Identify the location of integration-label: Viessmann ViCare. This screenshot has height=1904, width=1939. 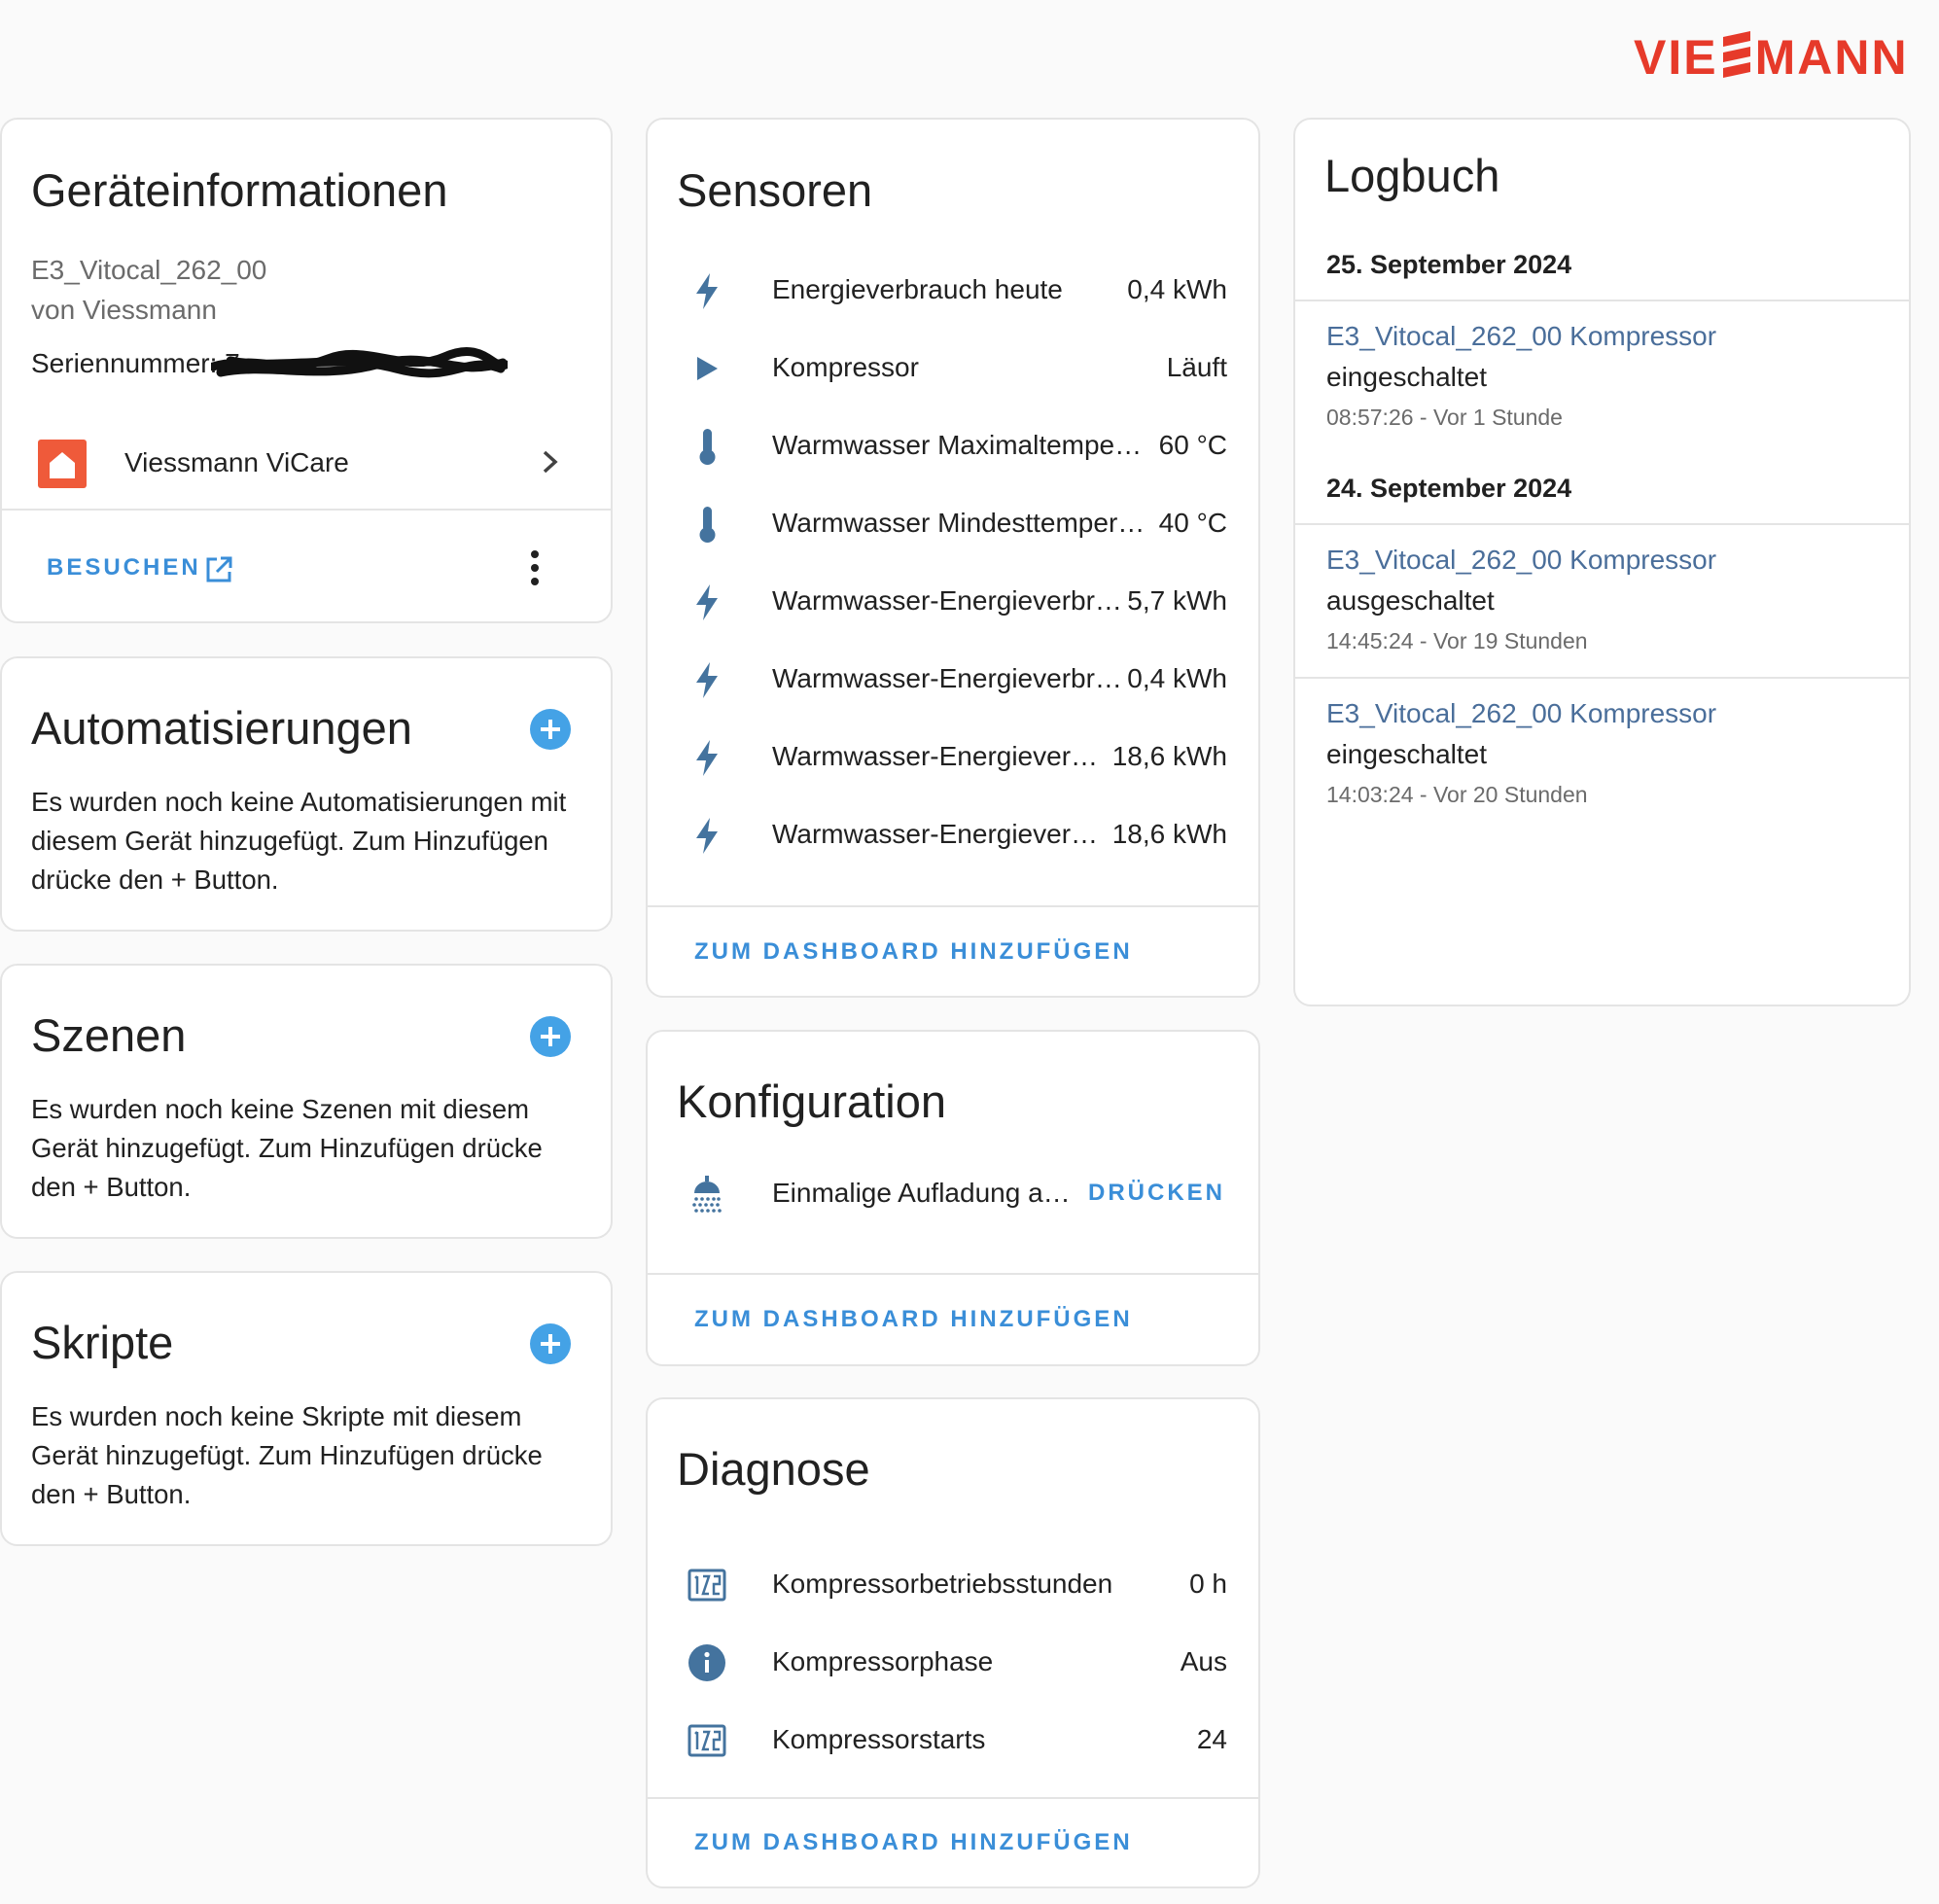
(236, 462).